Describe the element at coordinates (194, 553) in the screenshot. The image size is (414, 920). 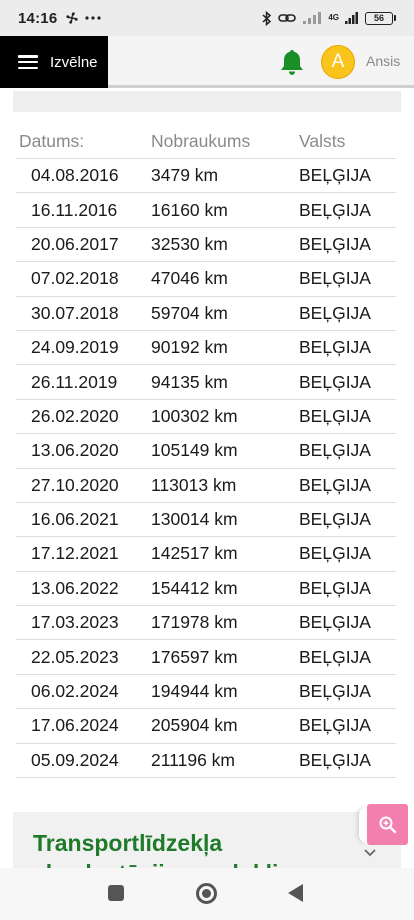
I see `cell-mileage: 142517 km` at that location.